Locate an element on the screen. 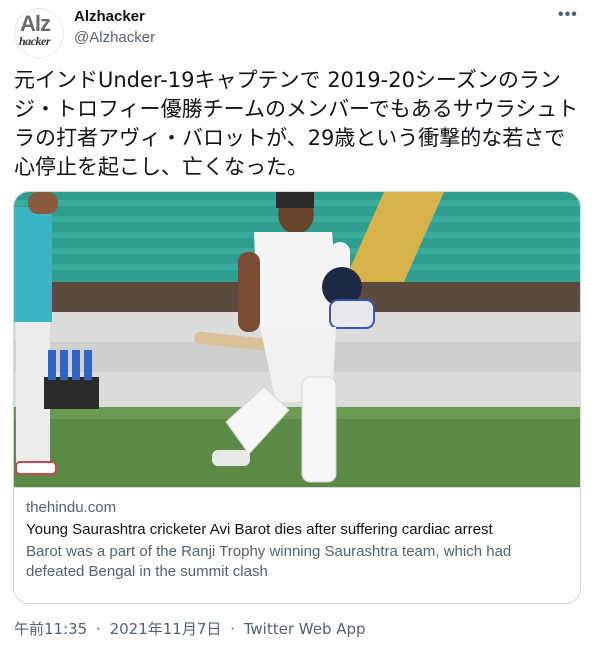  tweet-timestamp: 午前11:35 · 2021年11月7日 · Twitter Web App is located at coordinates (190, 628).